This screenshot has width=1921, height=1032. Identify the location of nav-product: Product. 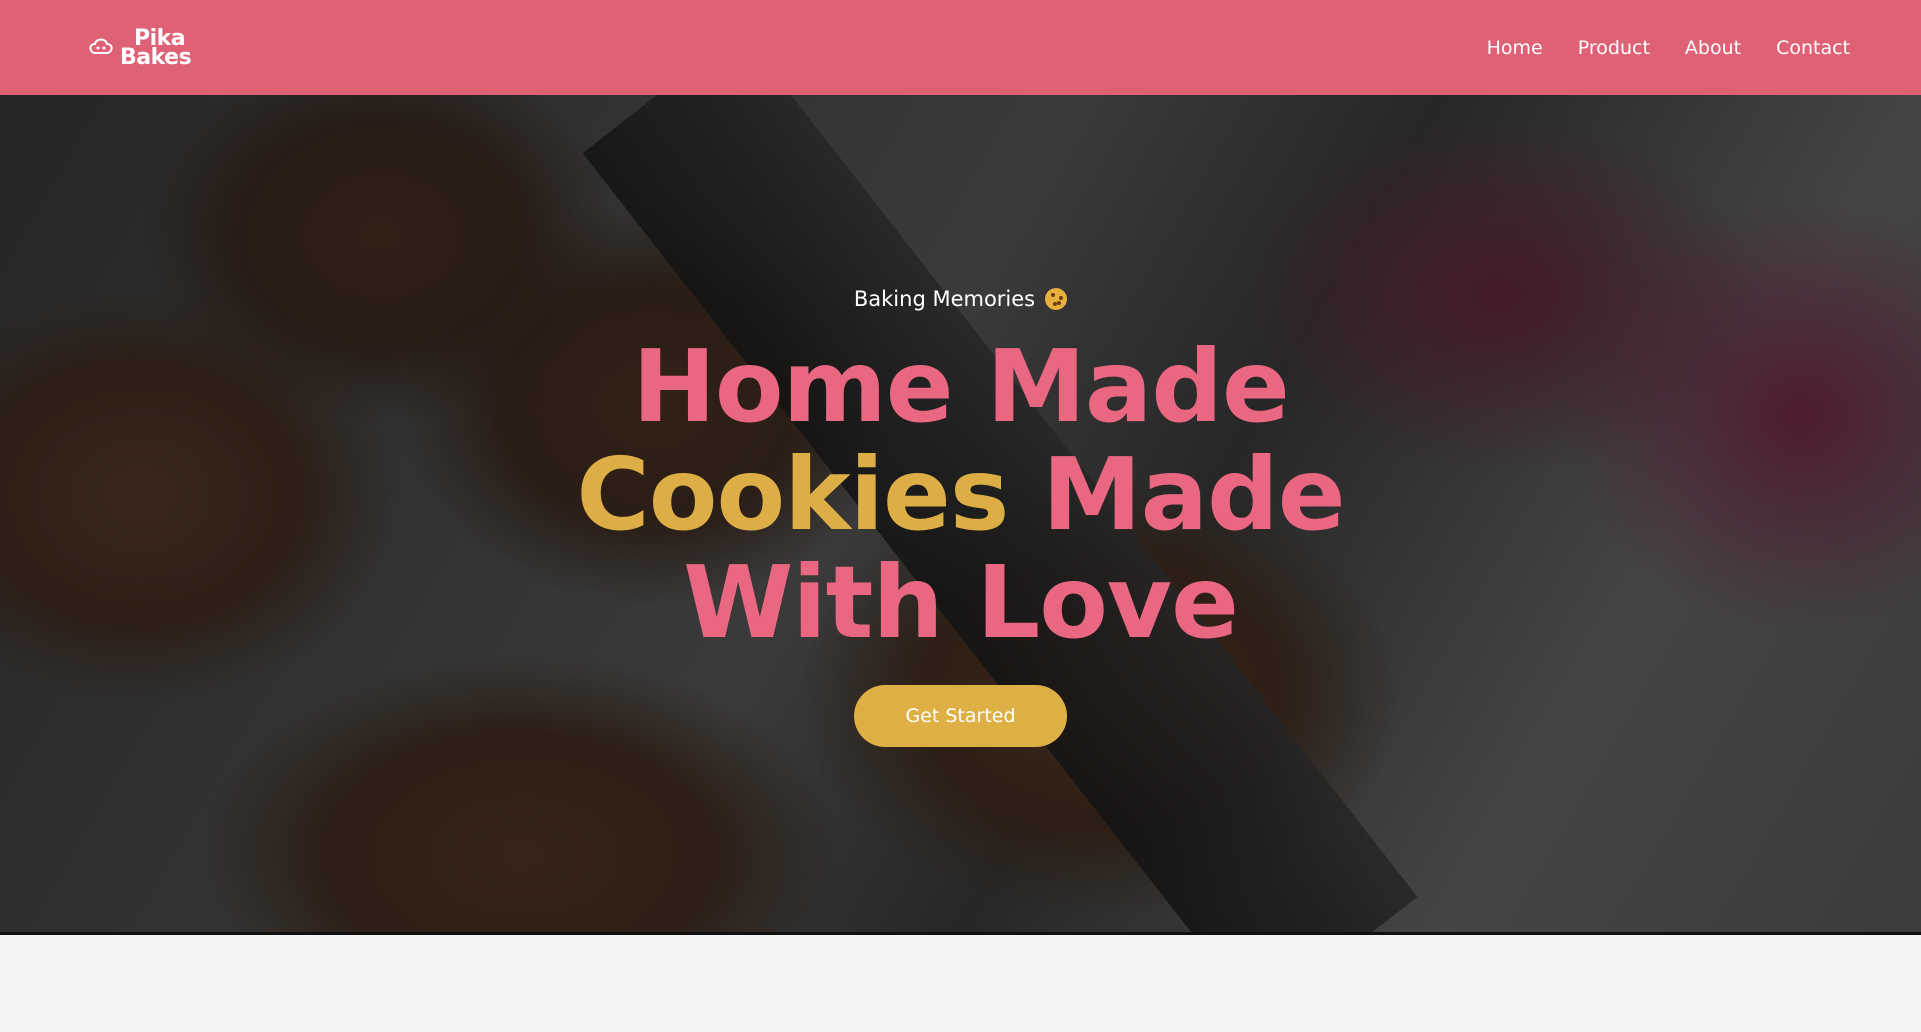
(1614, 48).